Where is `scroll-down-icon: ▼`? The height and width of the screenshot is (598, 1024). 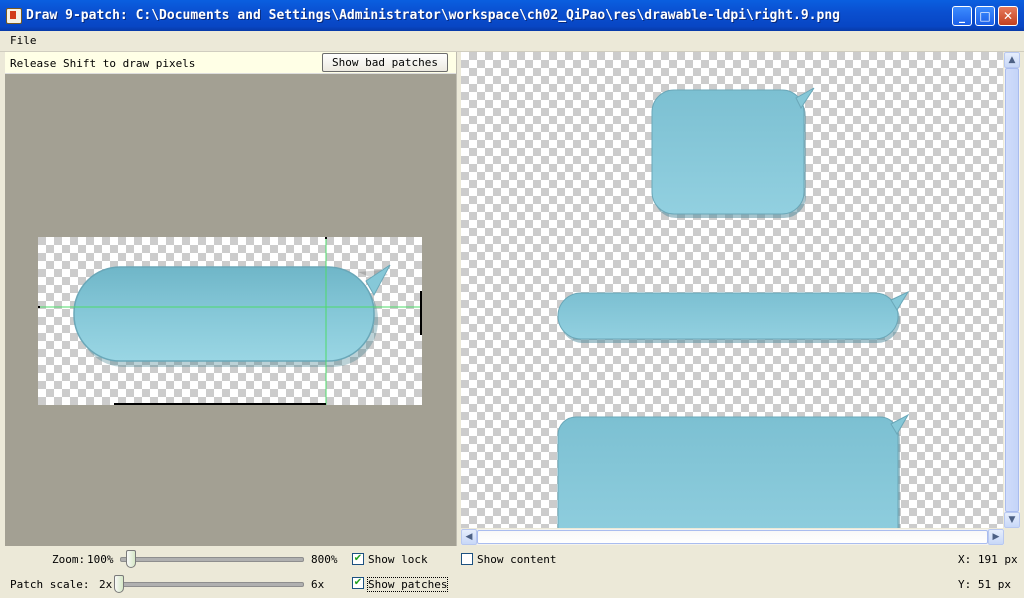 scroll-down-icon: ▼ is located at coordinates (1012, 520).